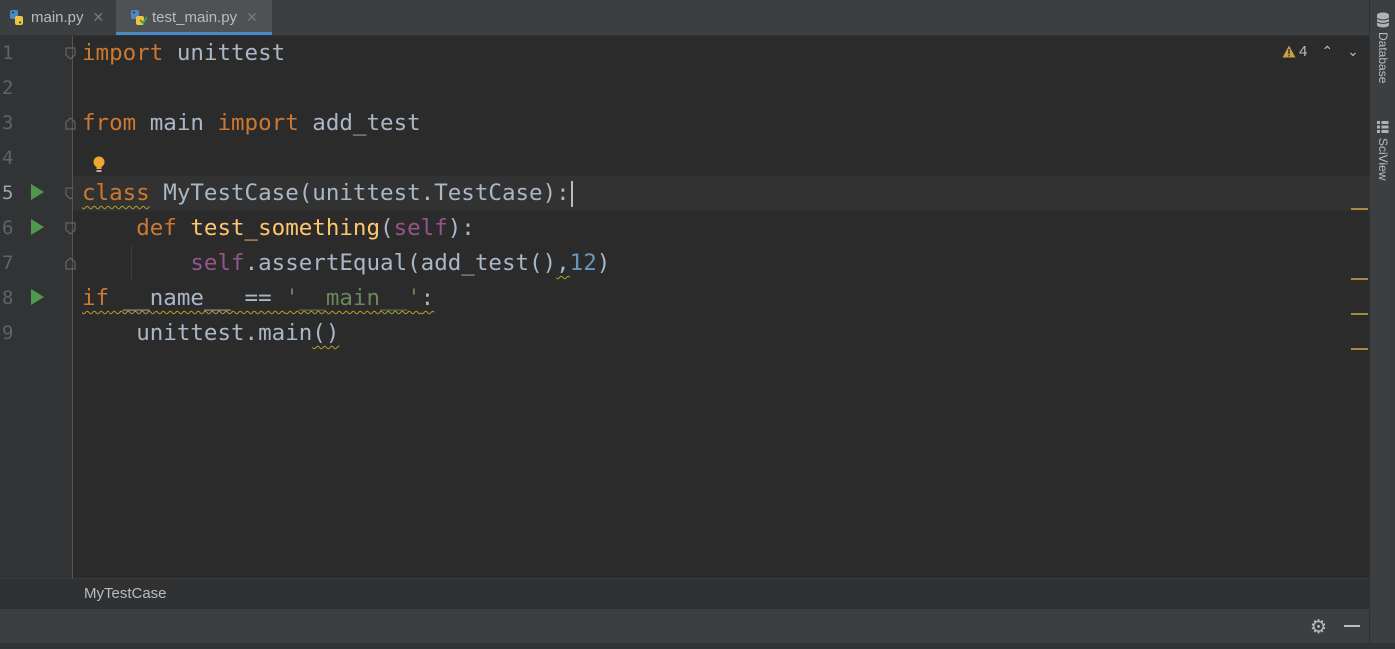  Describe the element at coordinates (8, 88) in the screenshot. I see `line-number: 2` at that location.